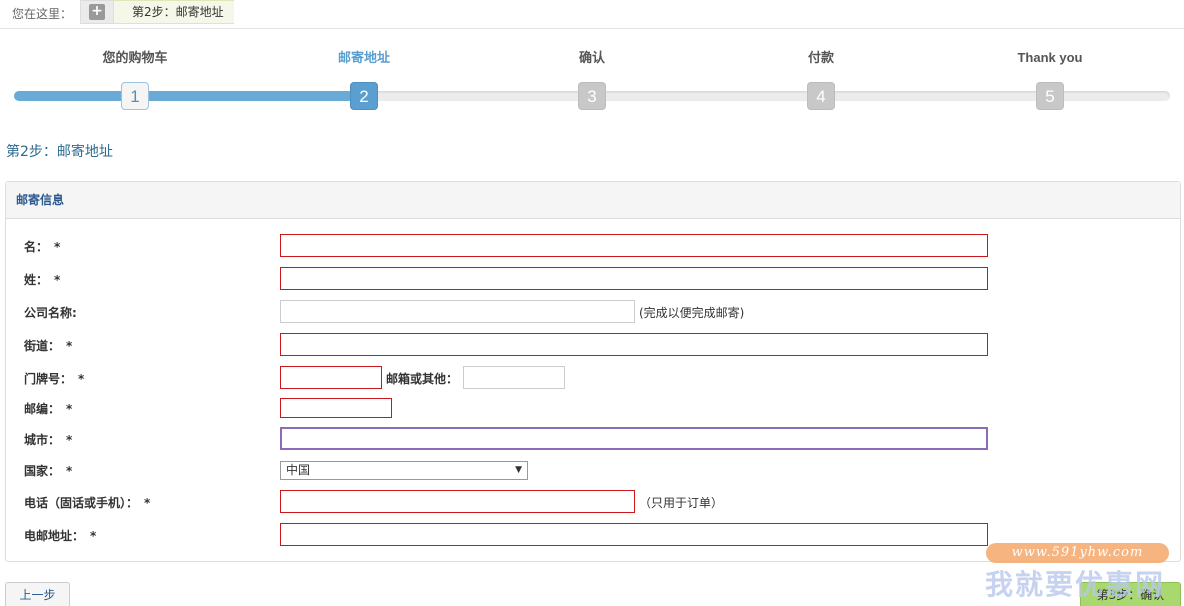  What do you see at coordinates (48, 379) in the screenshot?
I see `house-number-label: 门牌号：` at bounding box center [48, 379].